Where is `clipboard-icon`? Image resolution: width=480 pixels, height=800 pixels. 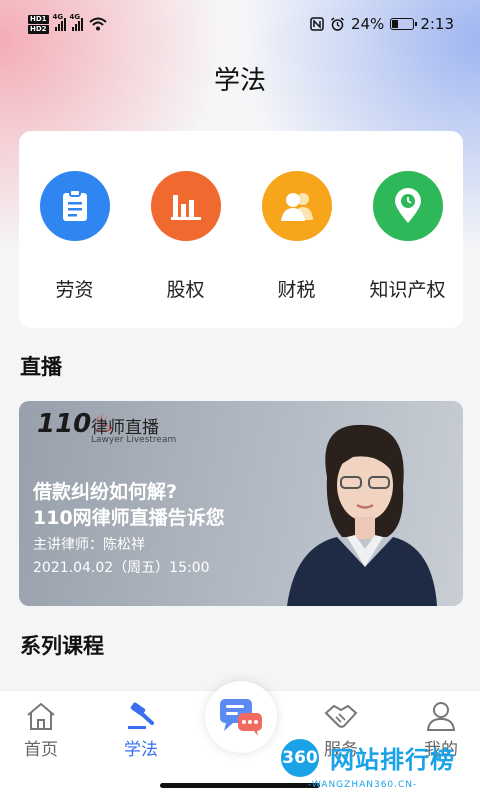
clipboard-icon is located at coordinates (74, 206).